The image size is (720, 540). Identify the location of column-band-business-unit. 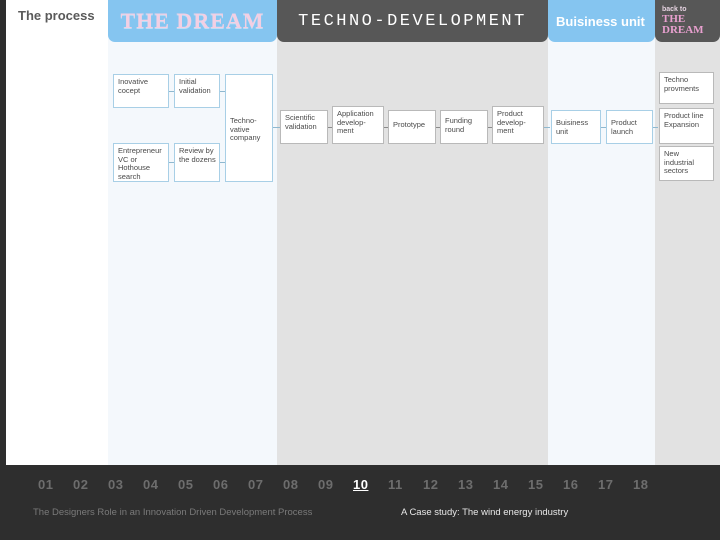
(601, 232).